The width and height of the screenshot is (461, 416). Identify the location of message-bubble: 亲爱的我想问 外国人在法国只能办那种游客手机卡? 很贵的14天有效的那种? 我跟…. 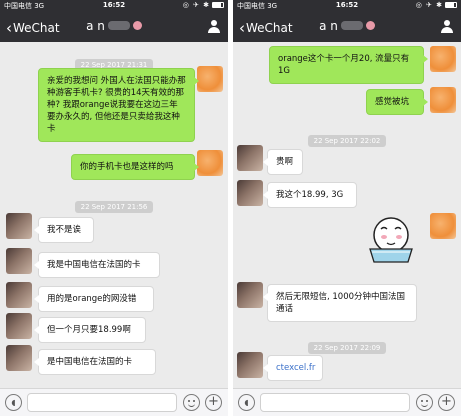
(118, 105).